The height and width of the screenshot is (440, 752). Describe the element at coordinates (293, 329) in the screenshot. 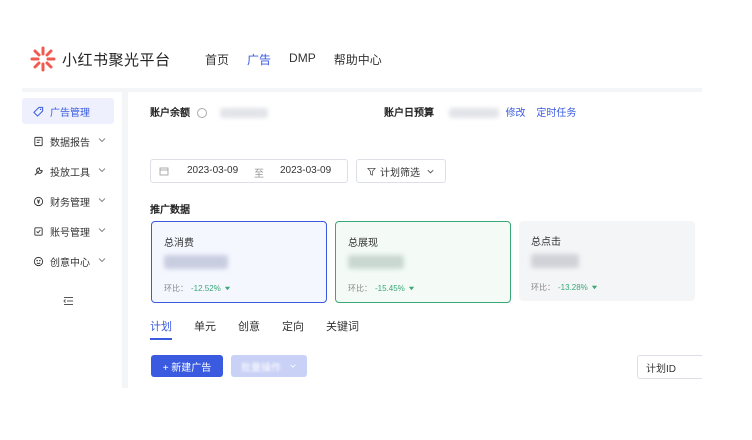

I see `tab-targeting: 定向` at that location.